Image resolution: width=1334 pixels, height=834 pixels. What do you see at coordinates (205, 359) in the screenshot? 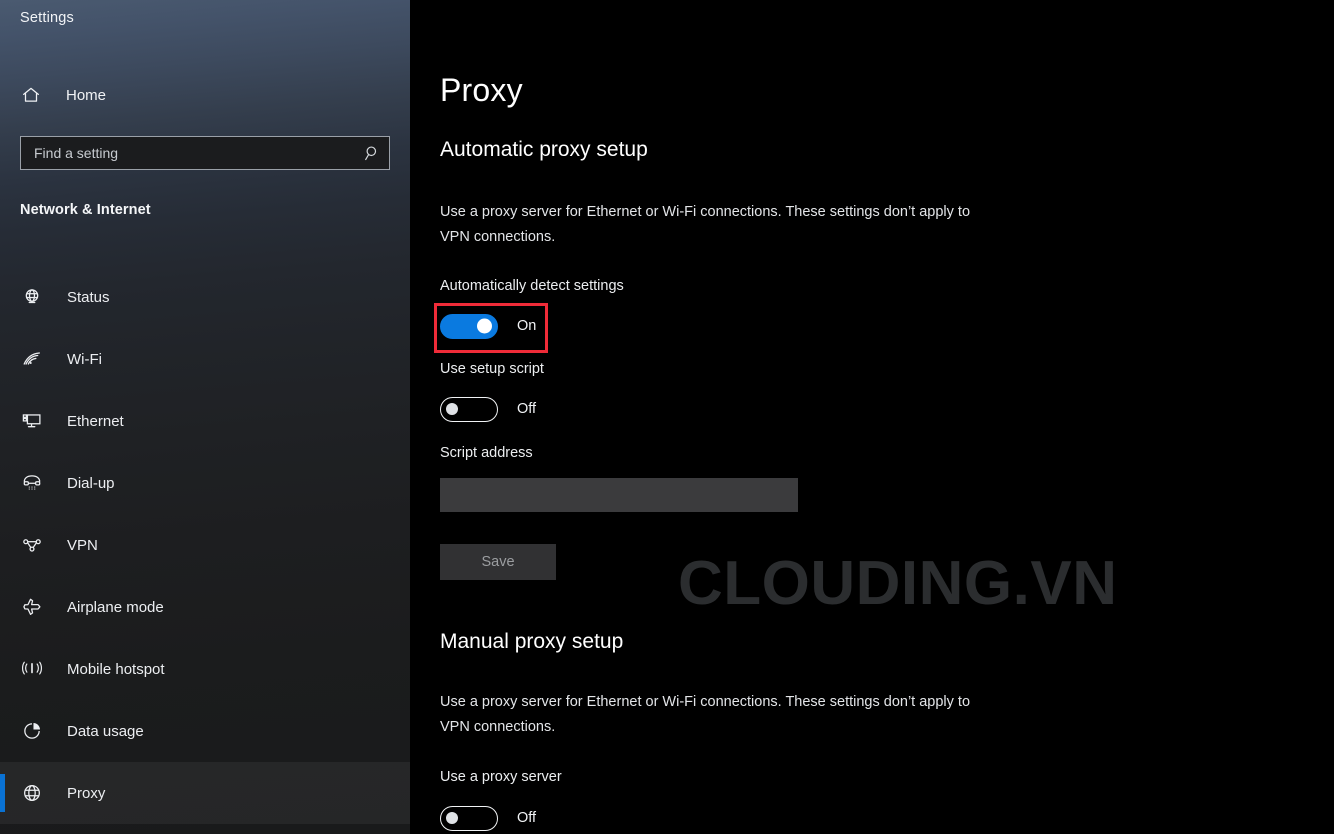
I see `sidebar-item-wi-fi: Wi-Fi` at bounding box center [205, 359].